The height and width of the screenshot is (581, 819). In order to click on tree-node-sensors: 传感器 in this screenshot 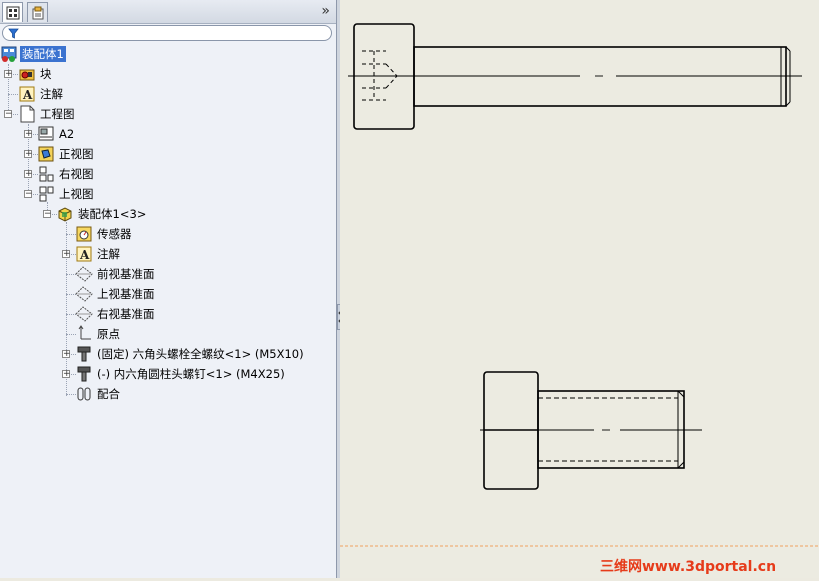, I will do `click(118, 234)`.